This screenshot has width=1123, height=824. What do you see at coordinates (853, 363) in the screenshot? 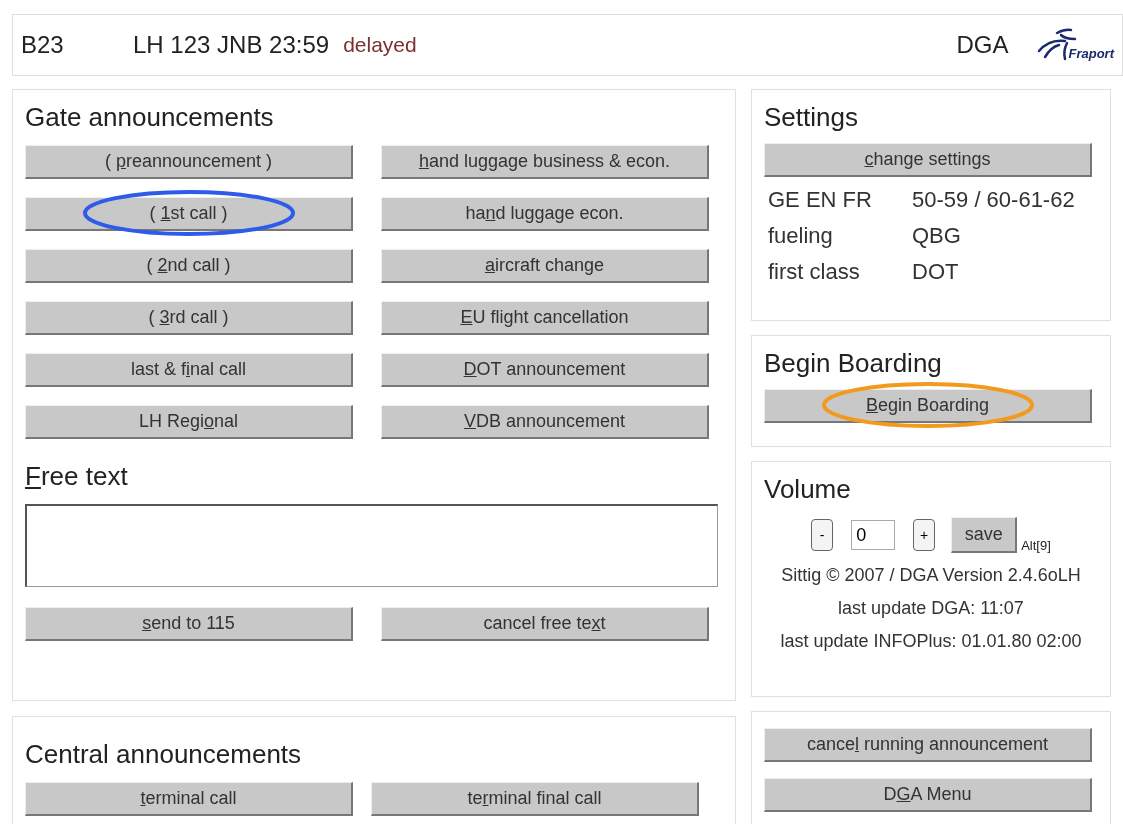
I see `section-title: Begin Boarding` at bounding box center [853, 363].